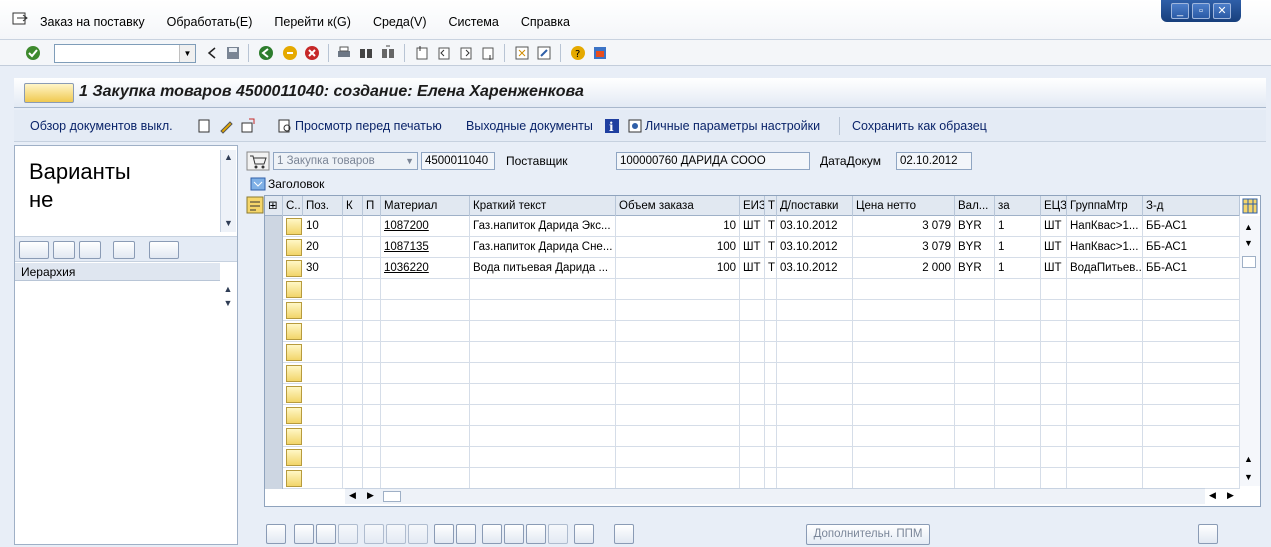 The image size is (1271, 547). I want to click on document-overview-button: Обзор документов выкл., so click(101, 126).